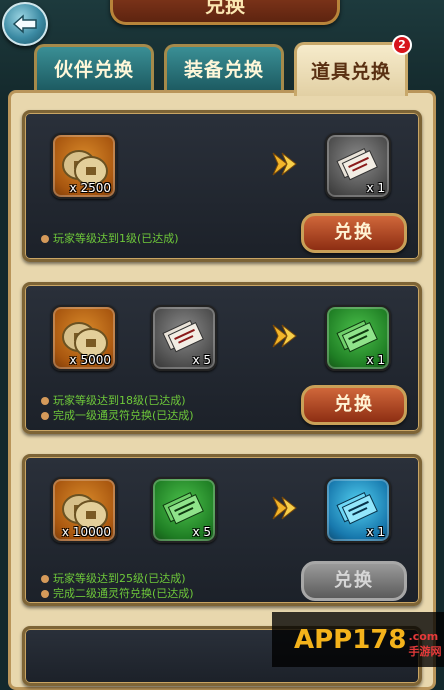 The width and height of the screenshot is (444, 690). I want to click on tab-item-exchange: 道具兑换, so click(351, 69).